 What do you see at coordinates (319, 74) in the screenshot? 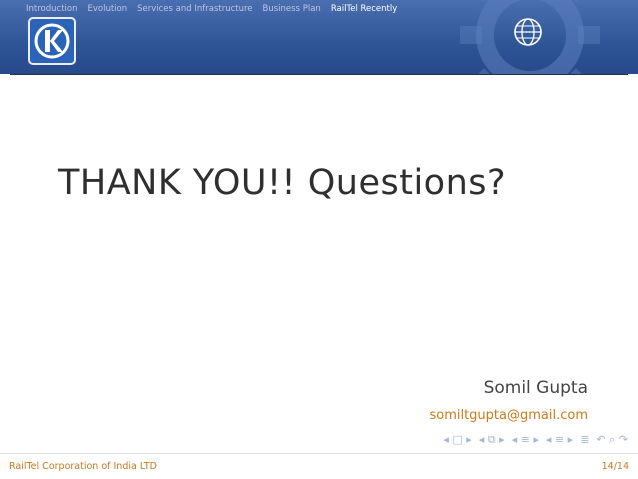
I see `header-rule` at bounding box center [319, 74].